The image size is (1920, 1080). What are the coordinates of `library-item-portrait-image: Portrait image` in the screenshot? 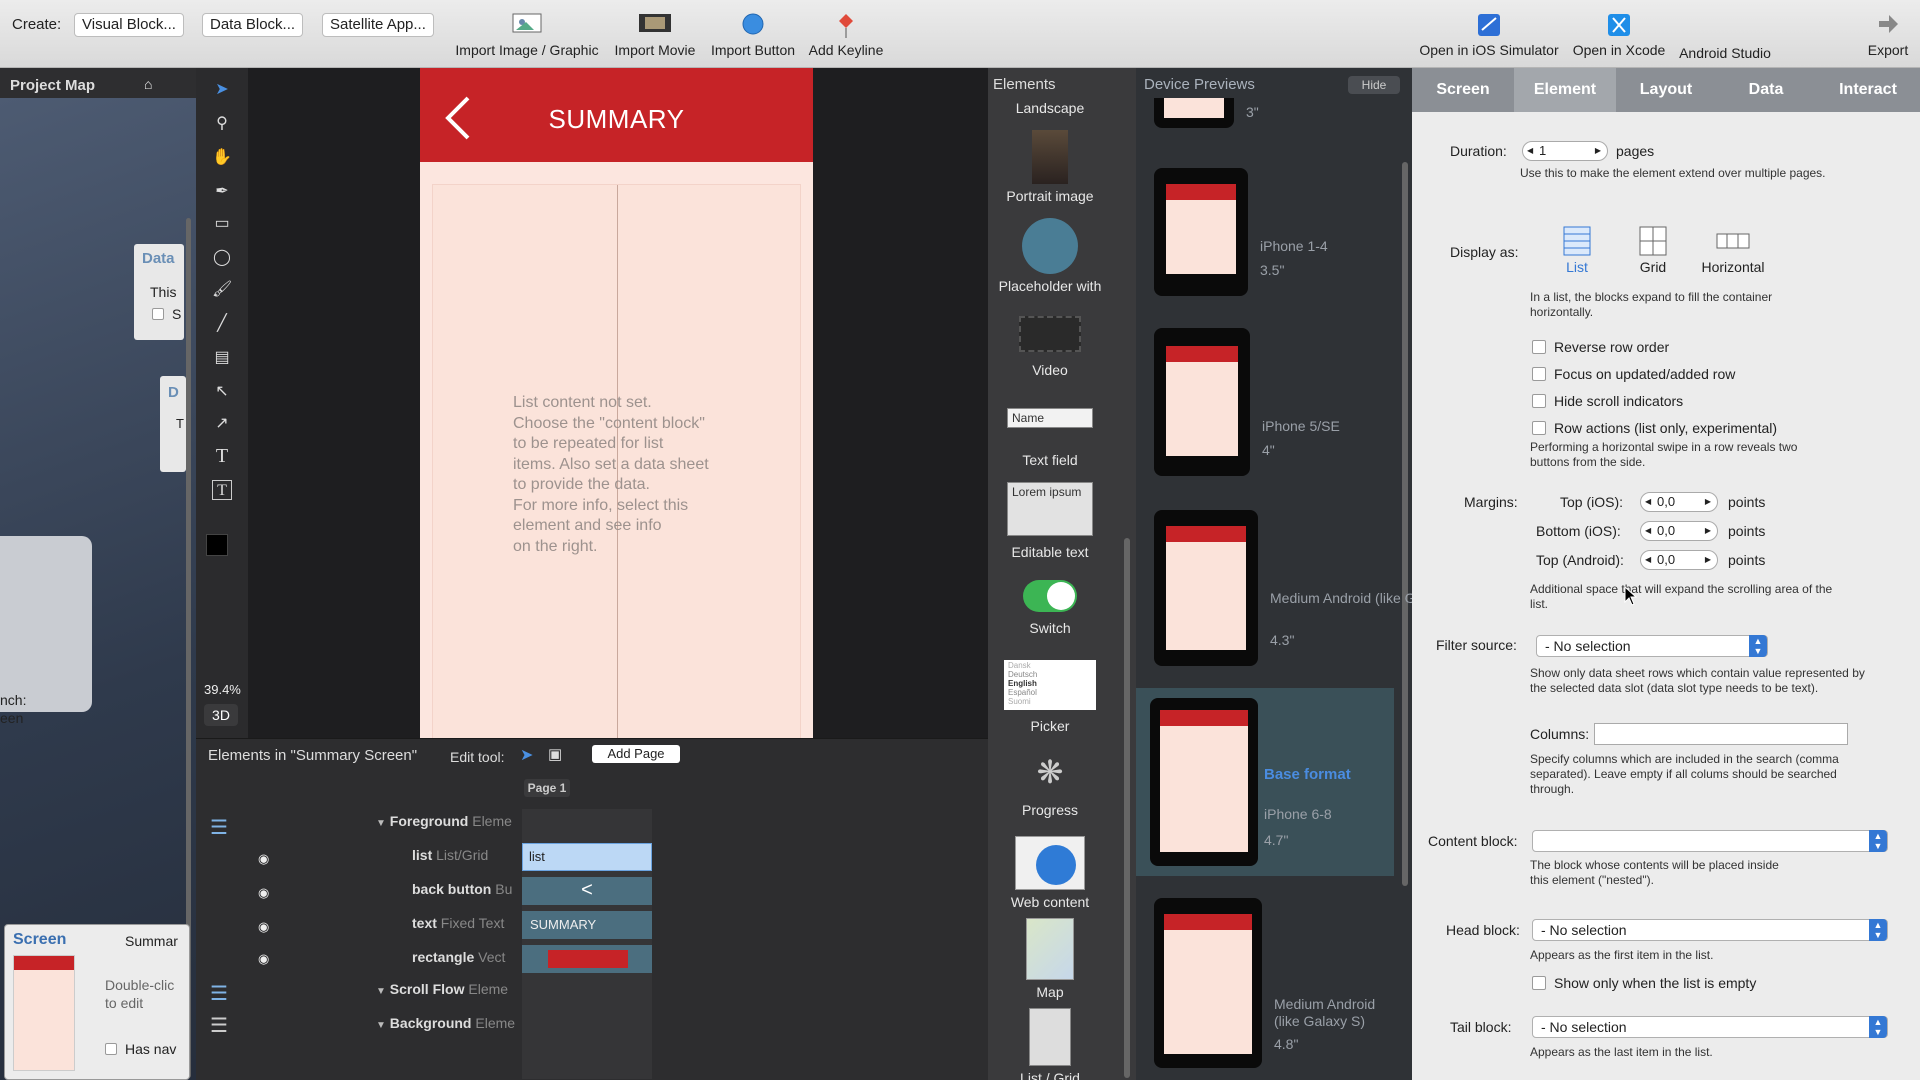 It's located at (1050, 167).